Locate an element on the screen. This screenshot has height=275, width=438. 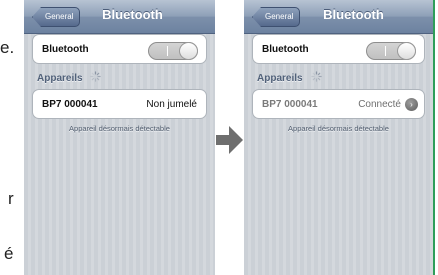
chevron-right-icon: › is located at coordinates (411, 104).